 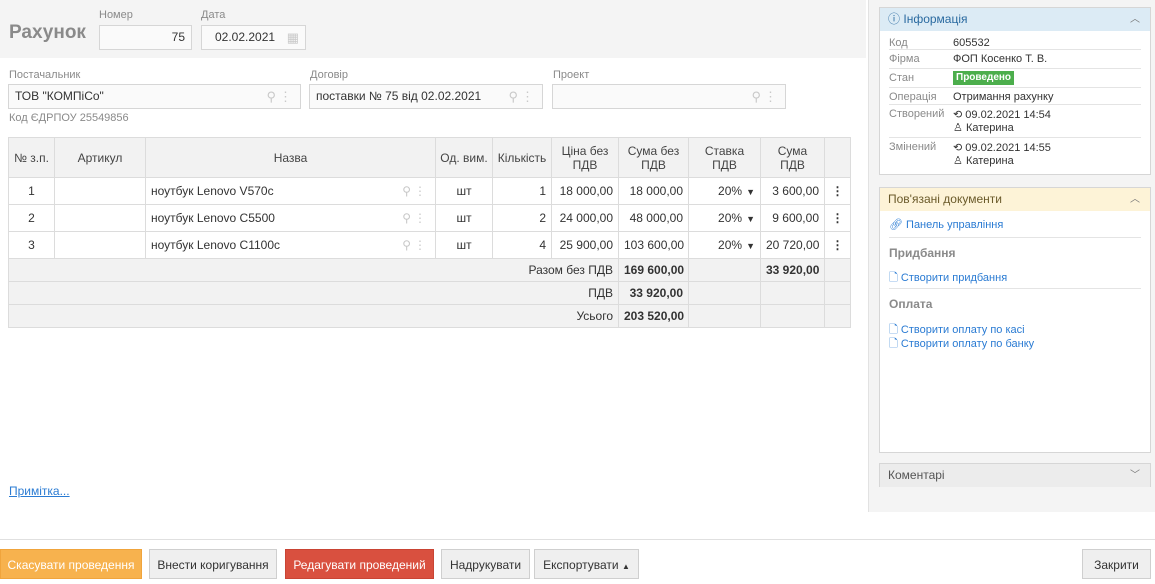 I want to click on cell-price: 24 000,00, so click(x=585, y=218).